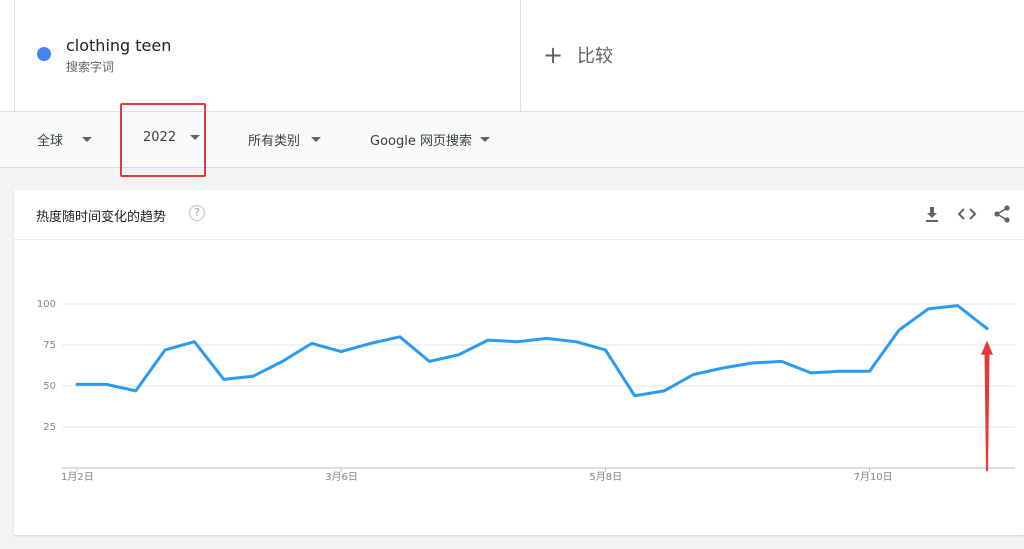  I want to click on download-icon, so click(932, 214).